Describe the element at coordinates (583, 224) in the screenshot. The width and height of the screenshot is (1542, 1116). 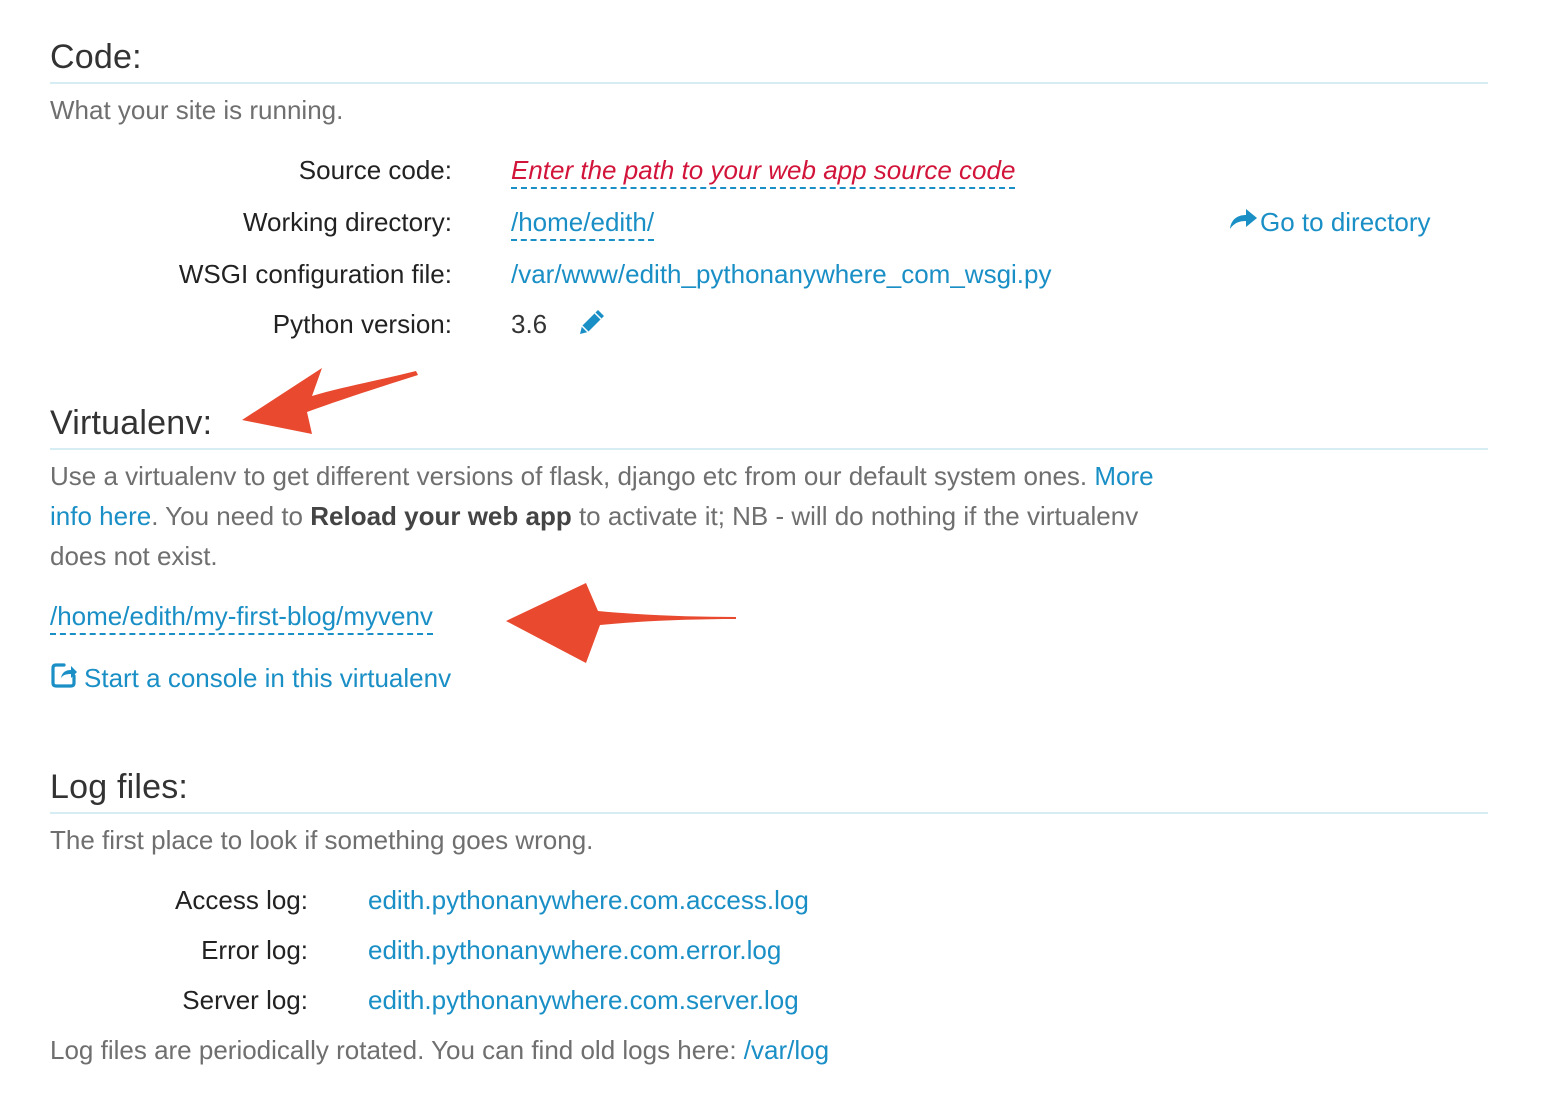
I see `working-directory-input: /home/edith/` at that location.